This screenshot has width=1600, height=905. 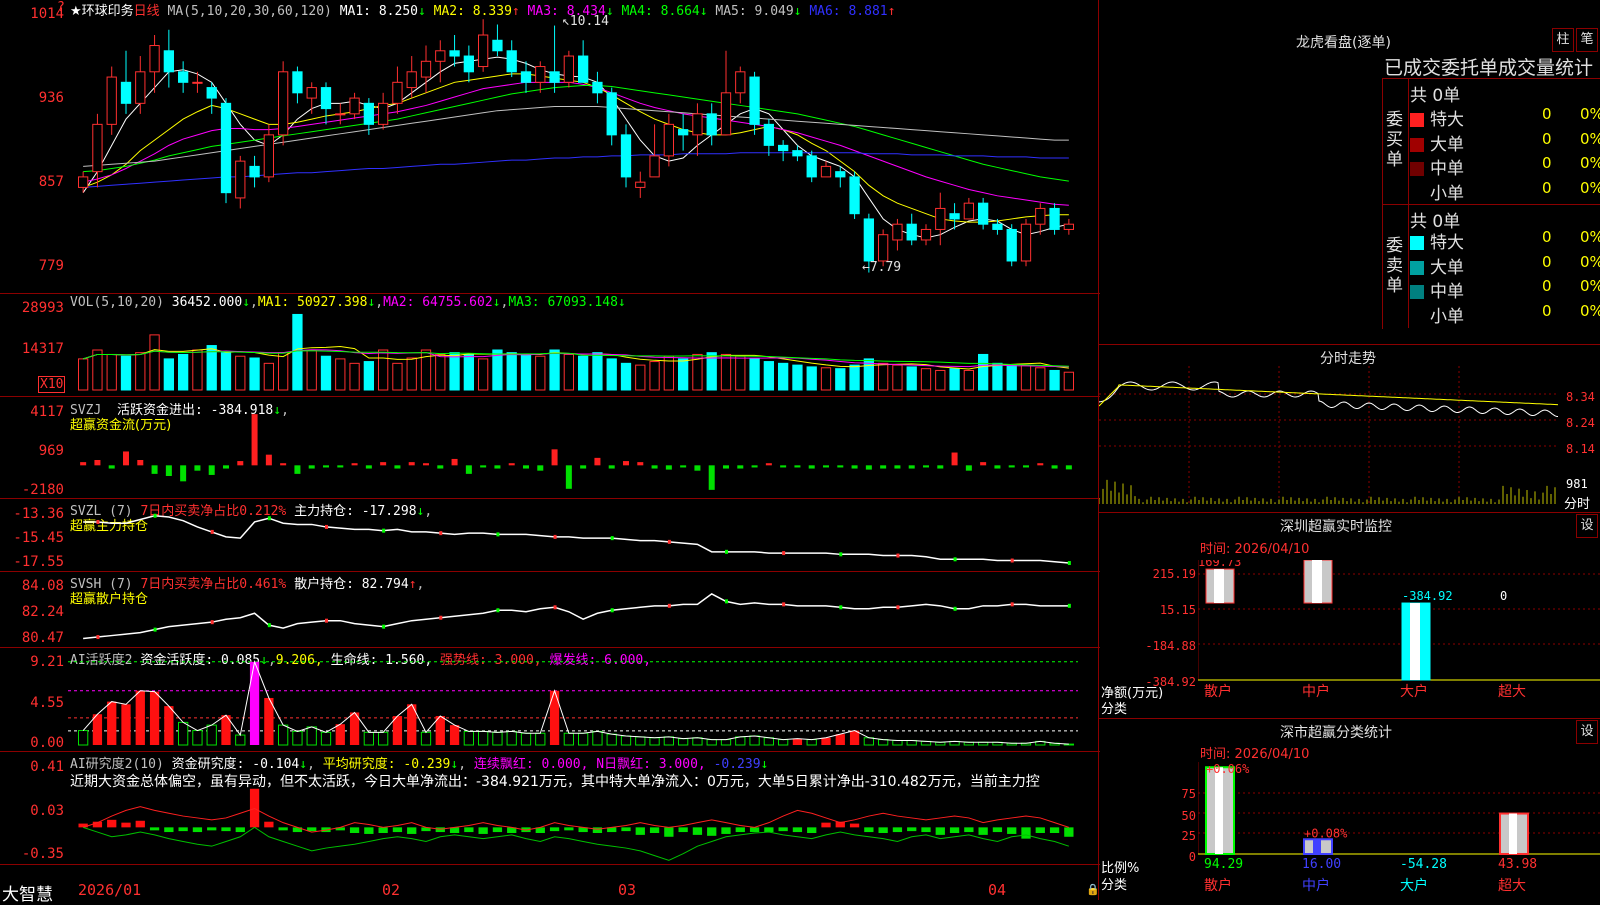 What do you see at coordinates (42, 349) in the screenshot?
I see `vol-tick-2: 14317` at bounding box center [42, 349].